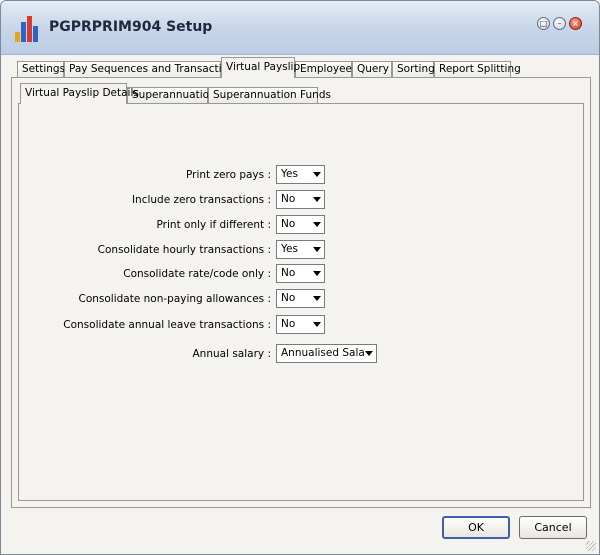 The width and height of the screenshot is (600, 555). Describe the element at coordinates (300, 249) in the screenshot. I see `consolidate-hourly-select: Yes` at that location.